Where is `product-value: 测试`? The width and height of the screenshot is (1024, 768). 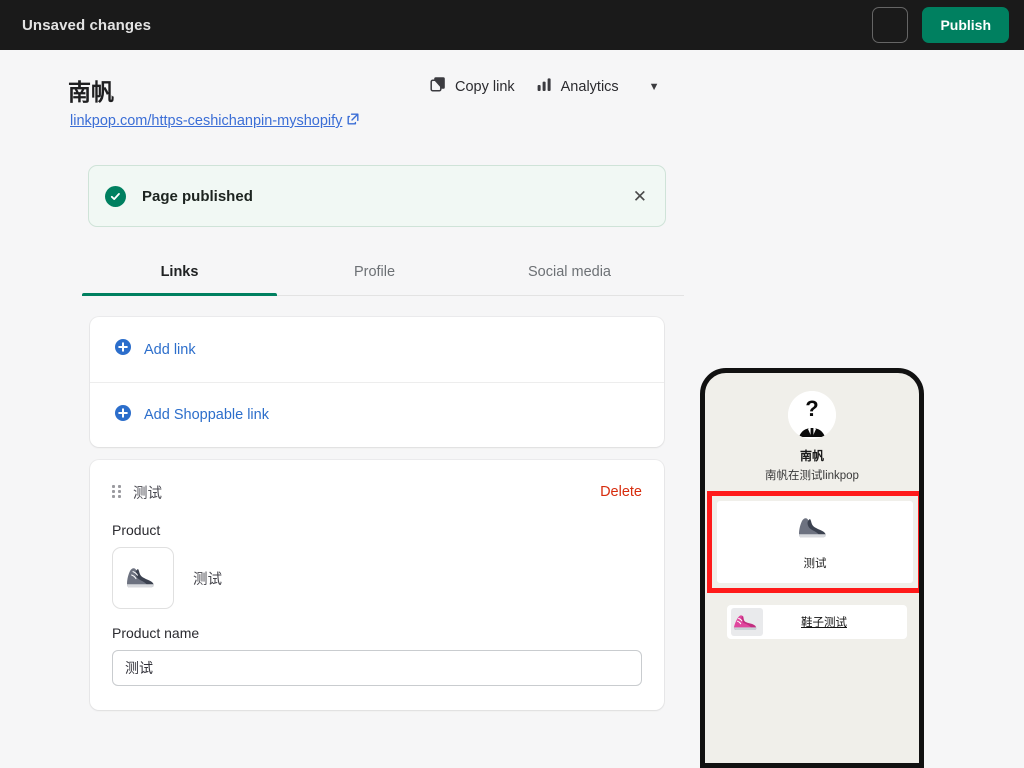
product-value: 测试 is located at coordinates (207, 579).